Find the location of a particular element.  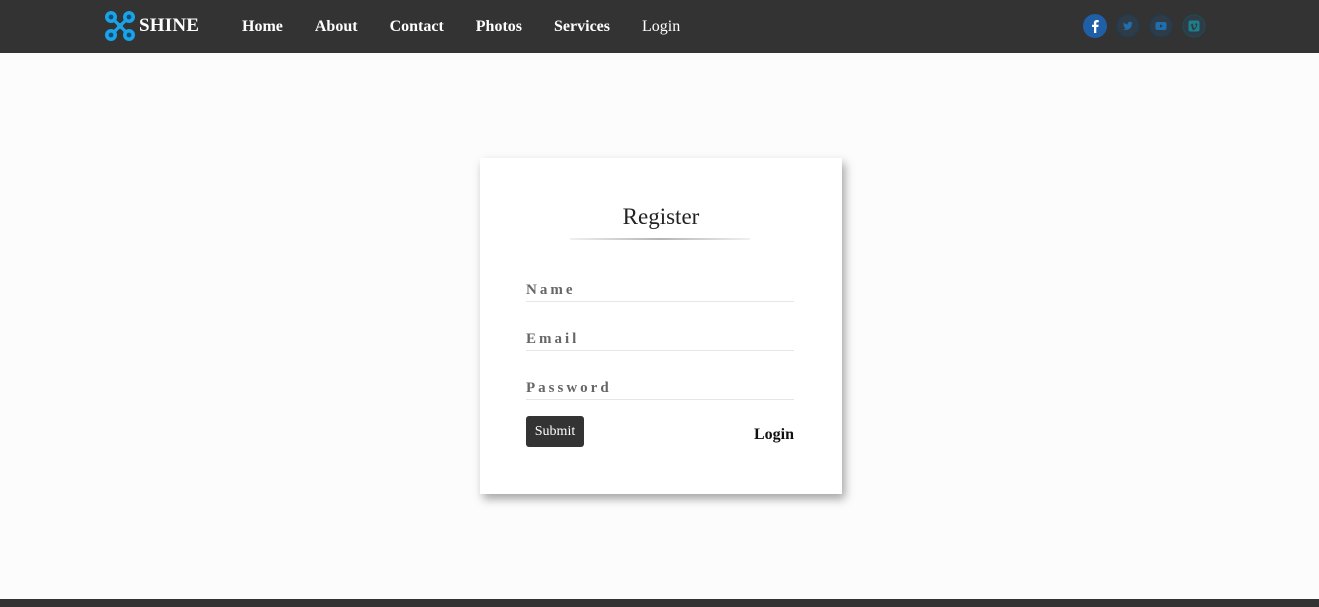

brand-logo-icon is located at coordinates (120, 26).